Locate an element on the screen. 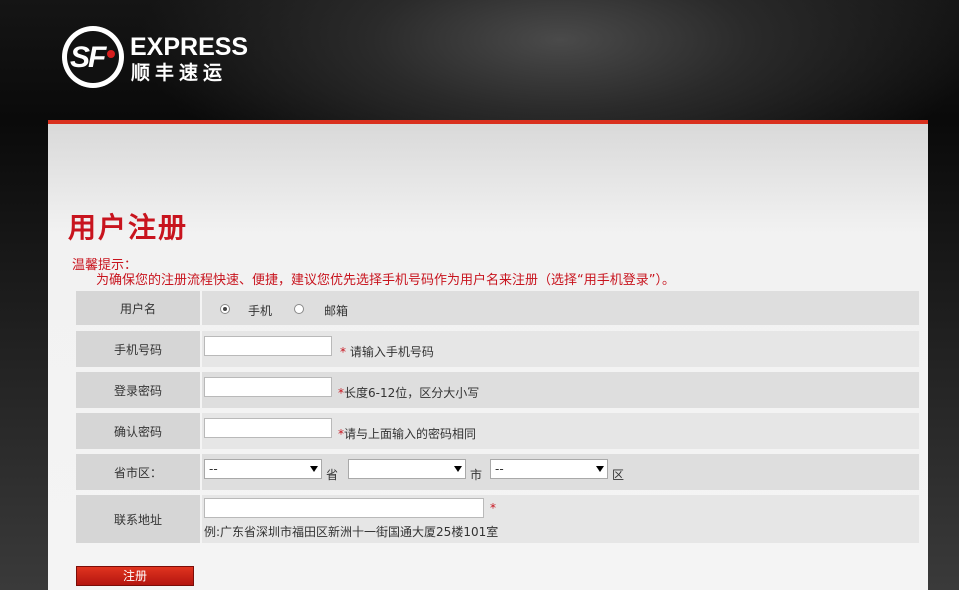  district-select-value: -- is located at coordinates (499, 469).